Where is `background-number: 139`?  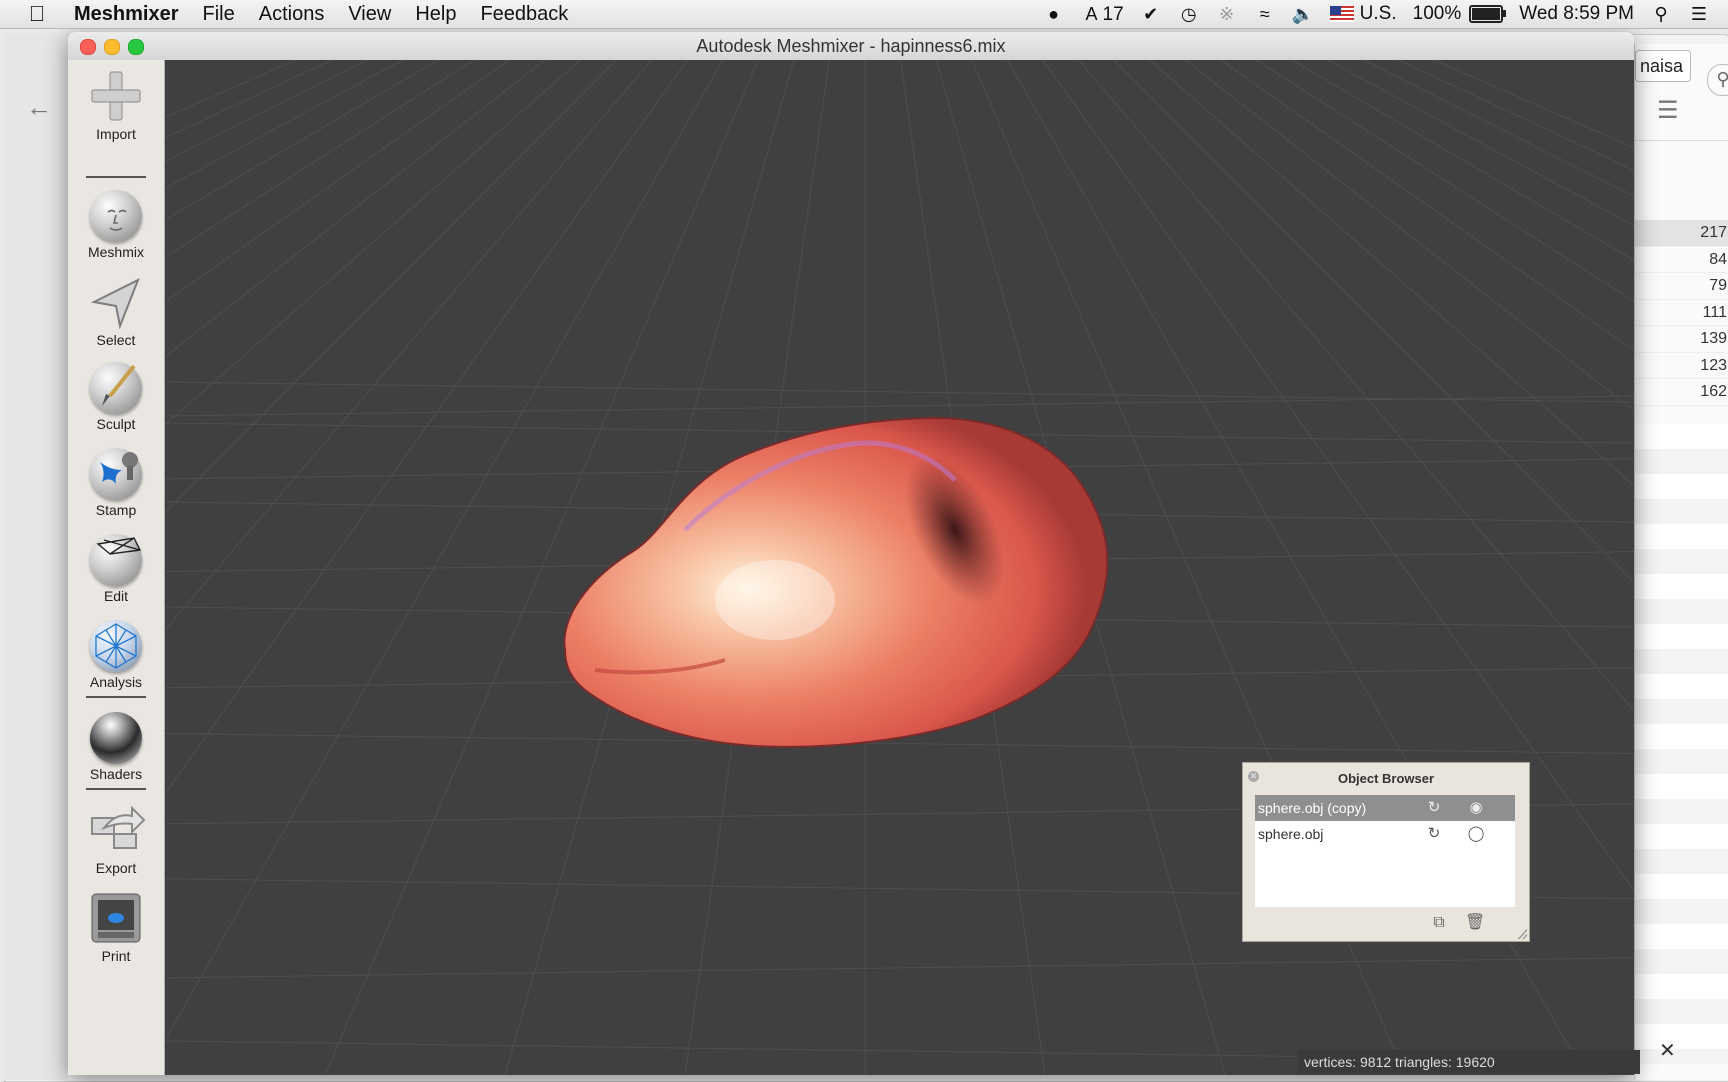 background-number: 139 is located at coordinates (1681, 339).